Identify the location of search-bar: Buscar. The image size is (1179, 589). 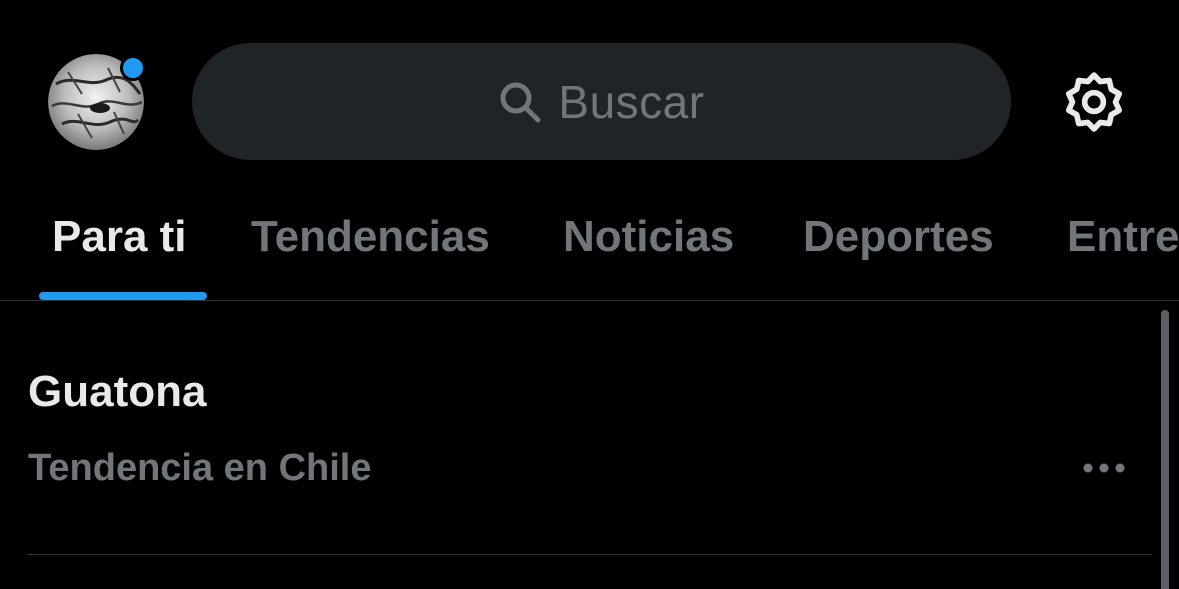
(601, 101).